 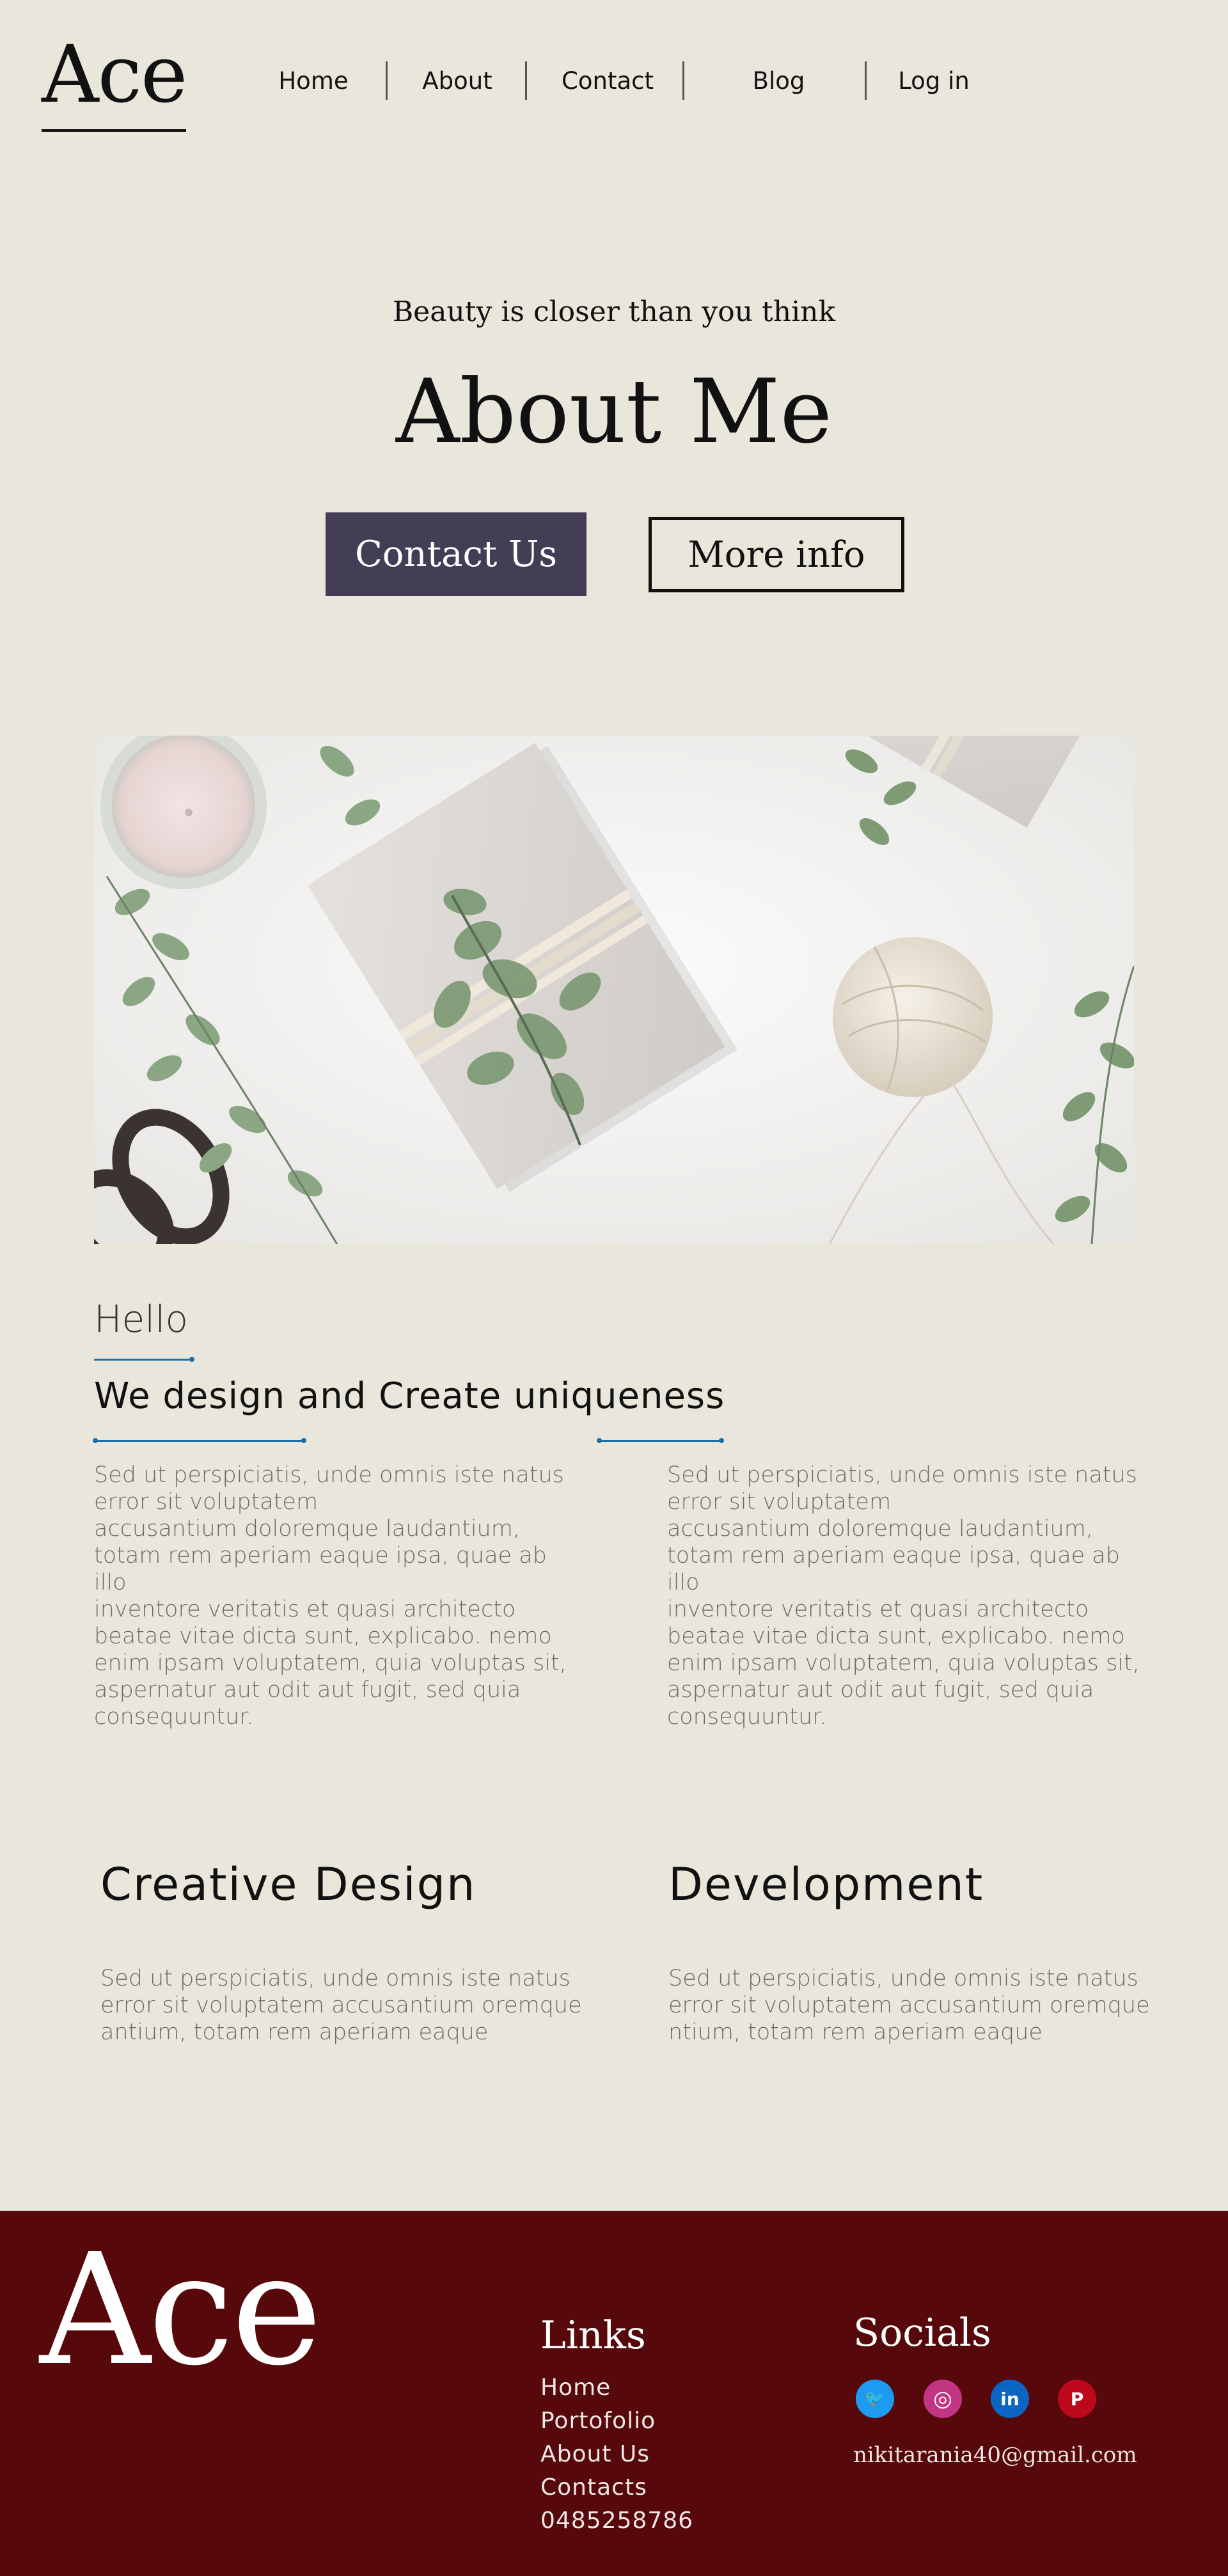 I want to click on footer-socials-heading: Socials, so click(x=922, y=2333).